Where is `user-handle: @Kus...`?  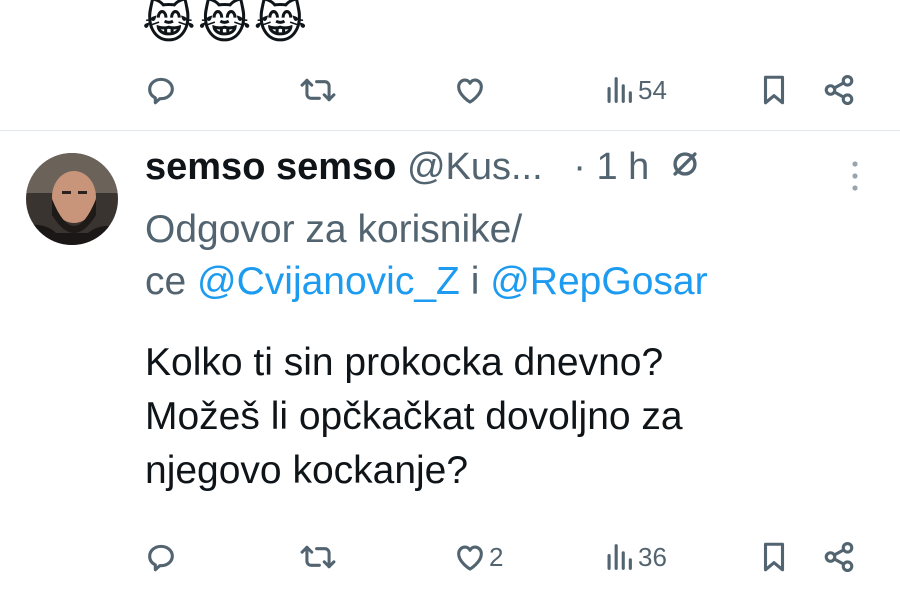
user-handle: @Kus... is located at coordinates (475, 167).